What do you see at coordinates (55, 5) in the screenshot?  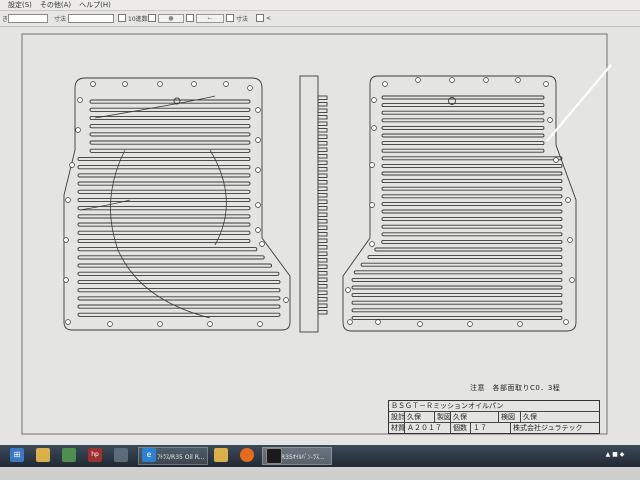 I see `menu-other: その他(A)` at bounding box center [55, 5].